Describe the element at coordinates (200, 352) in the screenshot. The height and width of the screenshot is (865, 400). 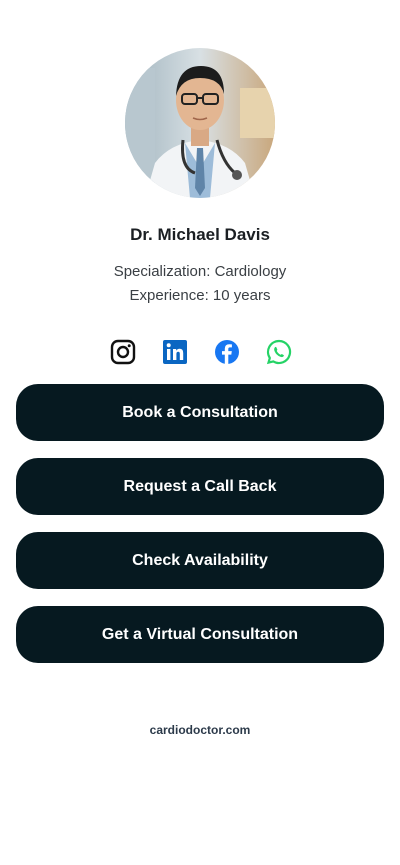
I see `social-links` at that location.